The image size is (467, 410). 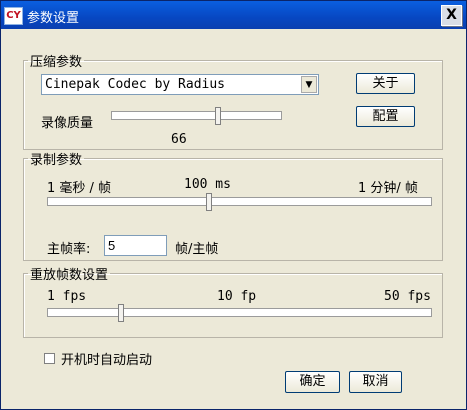 I want to click on codec-selected-value: Cinepak Codec by Radius, so click(x=135, y=84).